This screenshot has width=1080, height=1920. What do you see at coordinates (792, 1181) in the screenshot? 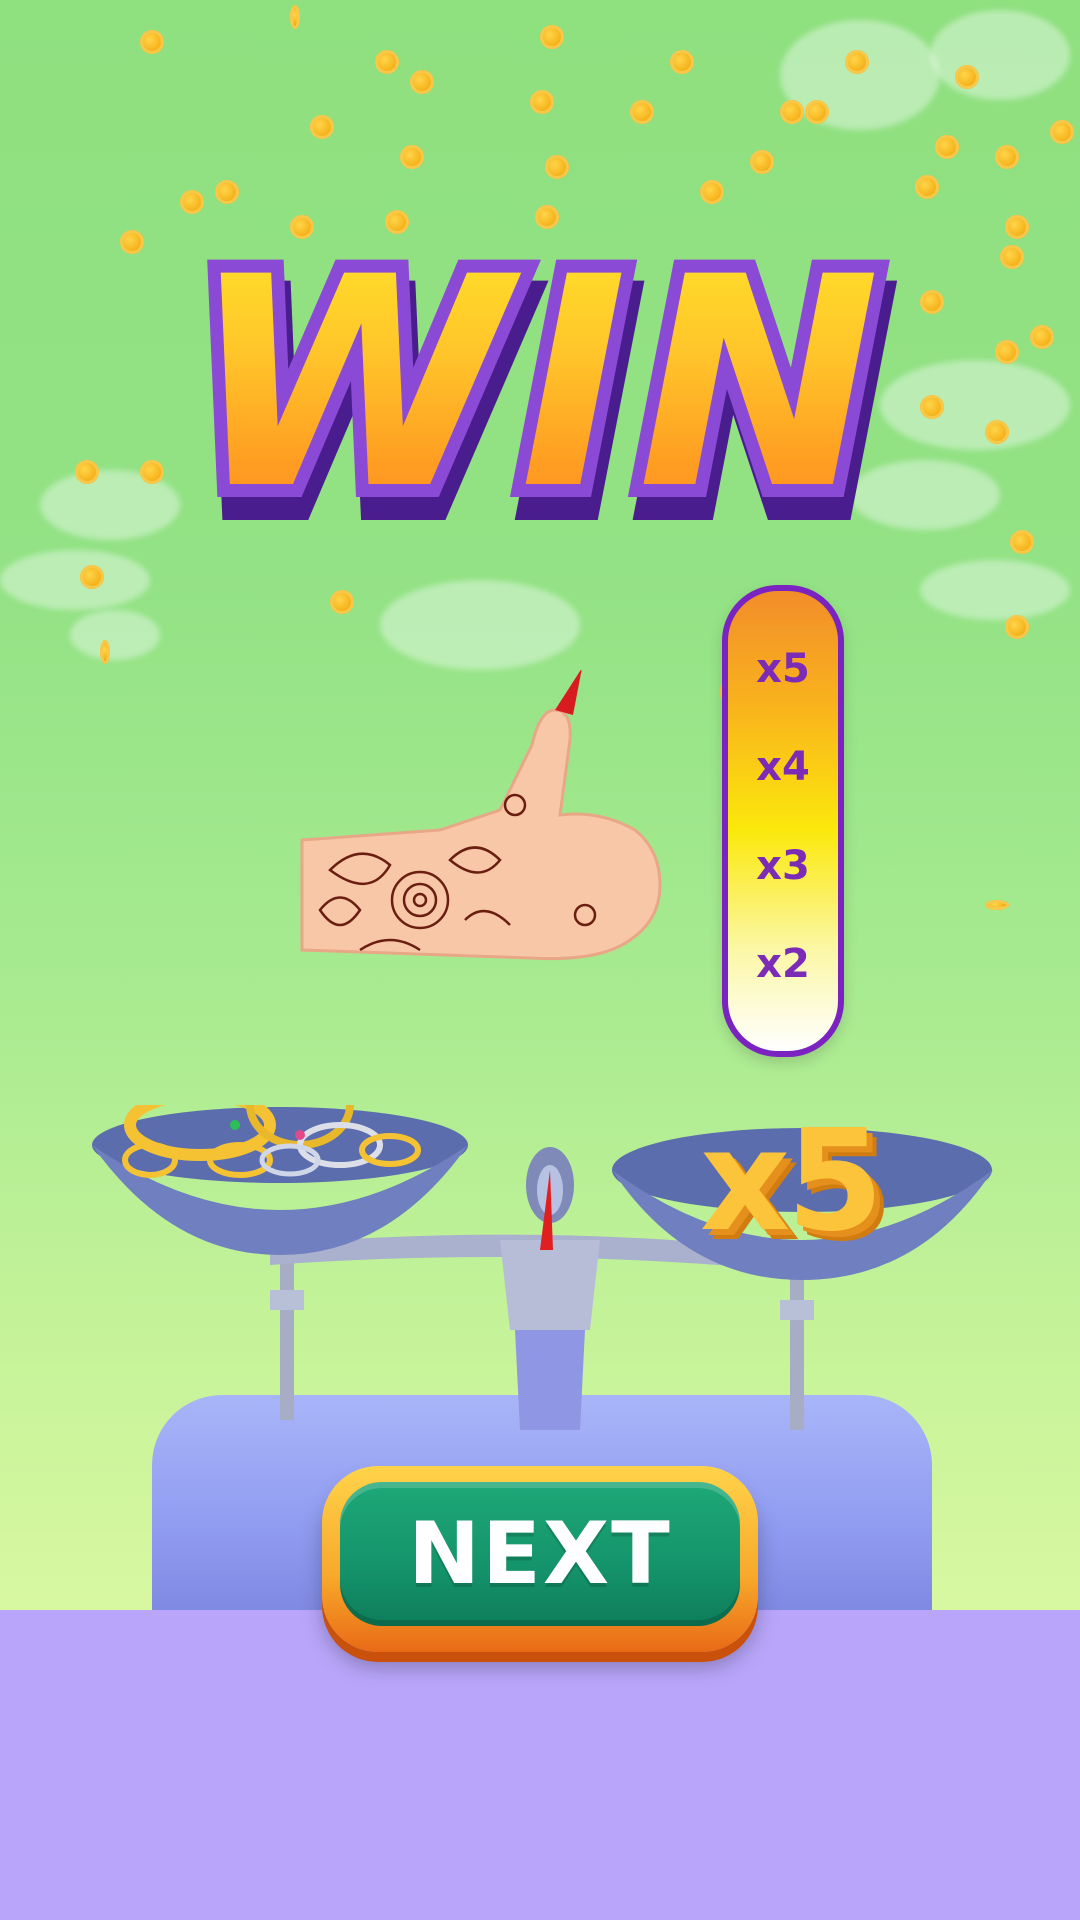
I see `right-pan-multiplier: x5` at bounding box center [792, 1181].